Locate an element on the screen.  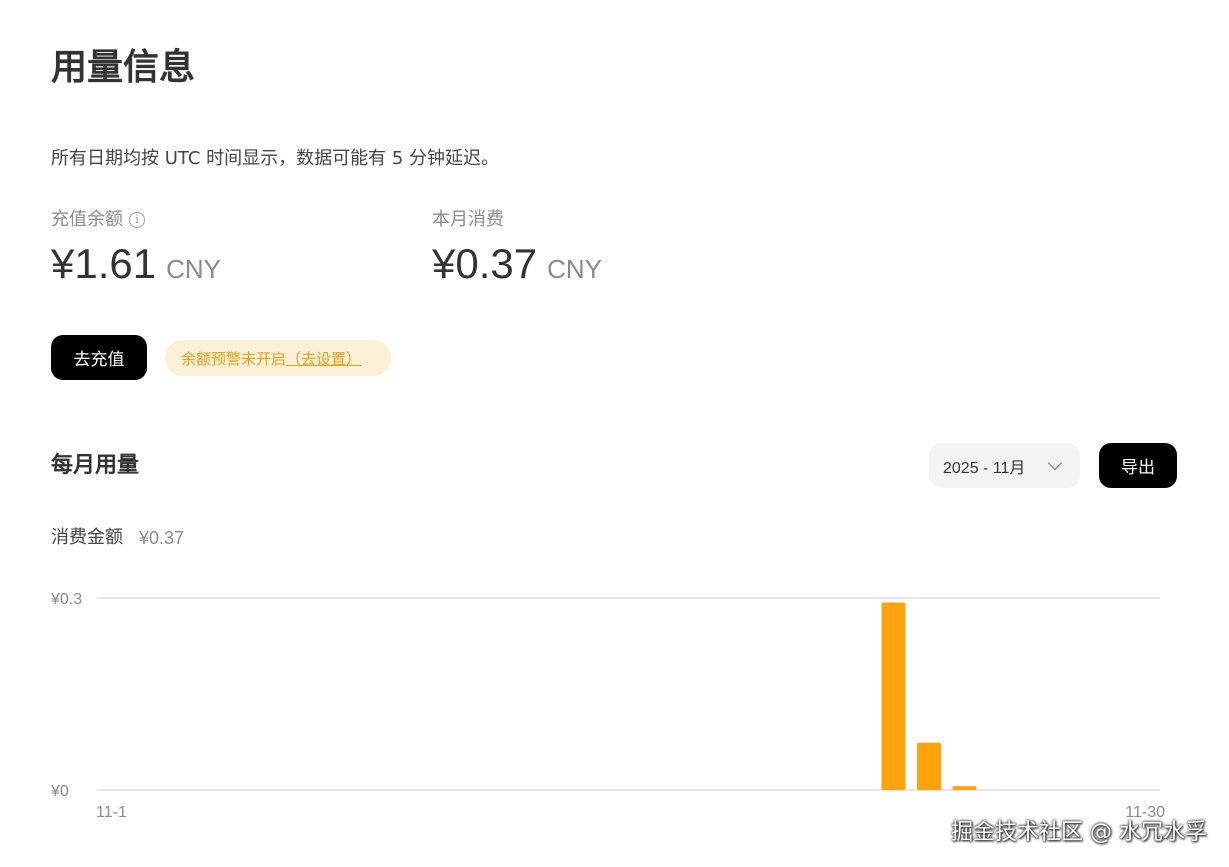
balance-alert-badge: 余额预警未开启 （去设置） is located at coordinates (278, 358).